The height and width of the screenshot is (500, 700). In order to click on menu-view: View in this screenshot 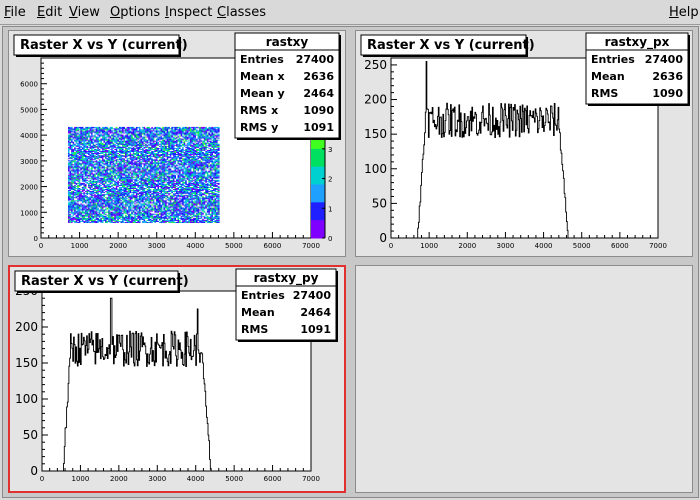, I will do `click(84, 12)`.